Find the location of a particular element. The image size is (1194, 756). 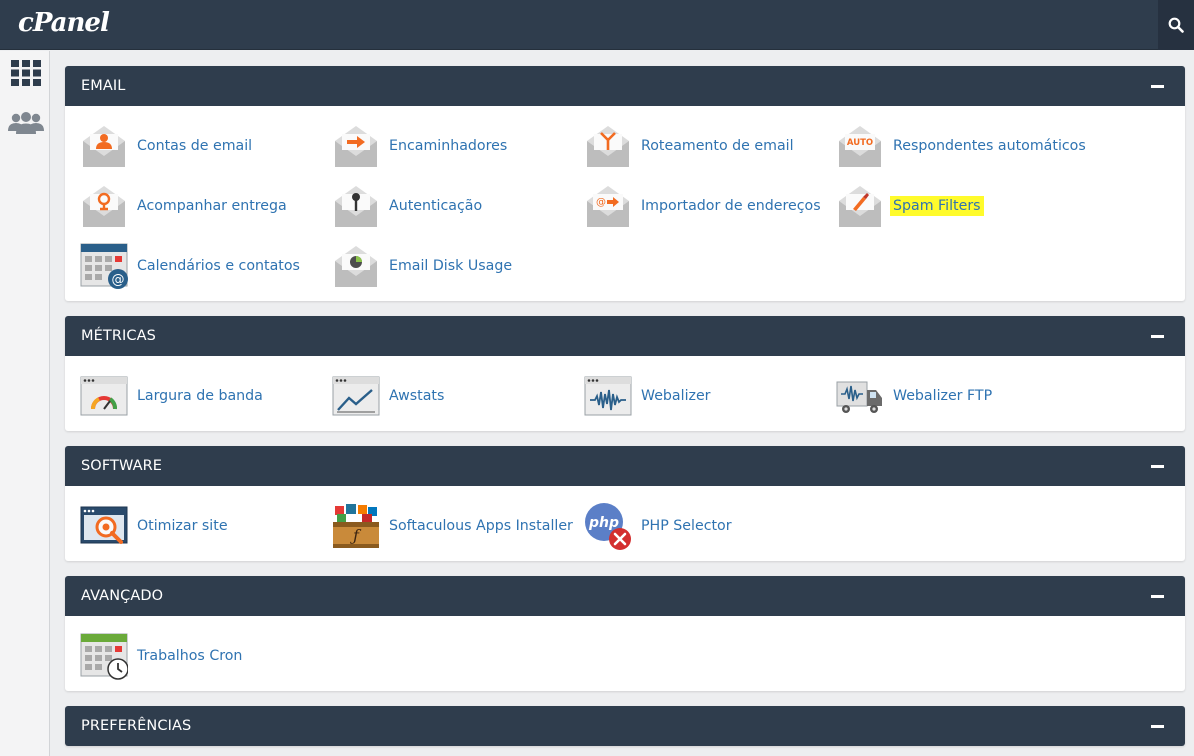

nav-item-tools is located at coordinates (26, 73).